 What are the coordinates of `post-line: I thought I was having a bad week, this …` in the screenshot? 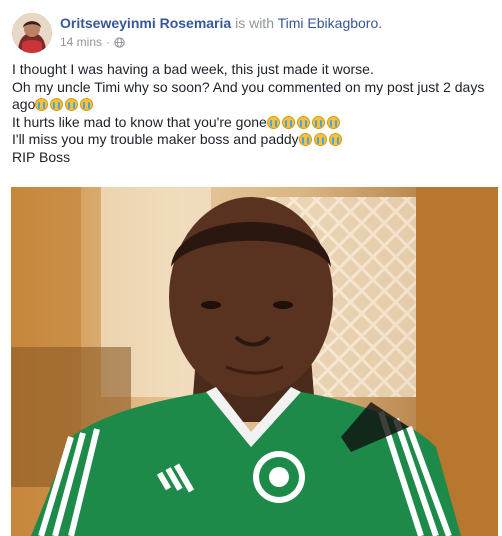 It's located at (193, 69).